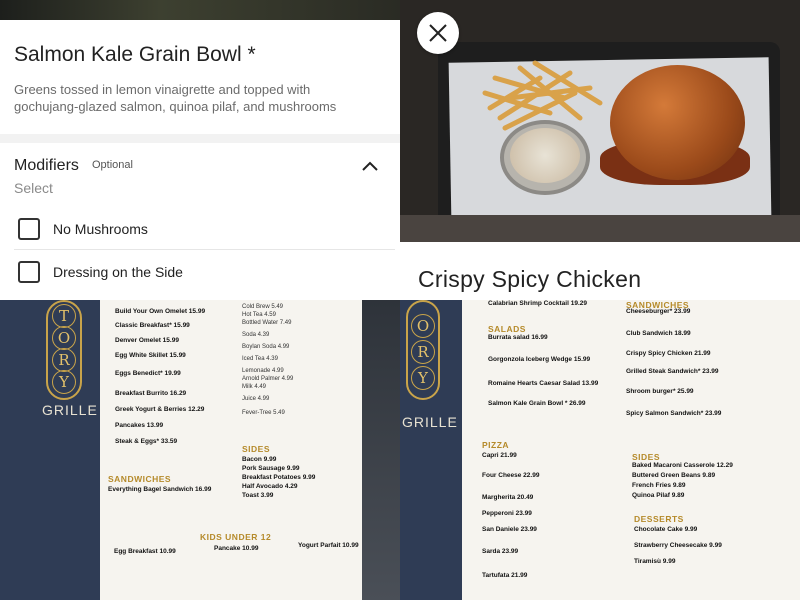 This screenshot has width=800, height=600. What do you see at coordinates (543, 383) in the screenshot?
I see `menu-item: Romaine Hearts Caesar Salad 13.99` at bounding box center [543, 383].